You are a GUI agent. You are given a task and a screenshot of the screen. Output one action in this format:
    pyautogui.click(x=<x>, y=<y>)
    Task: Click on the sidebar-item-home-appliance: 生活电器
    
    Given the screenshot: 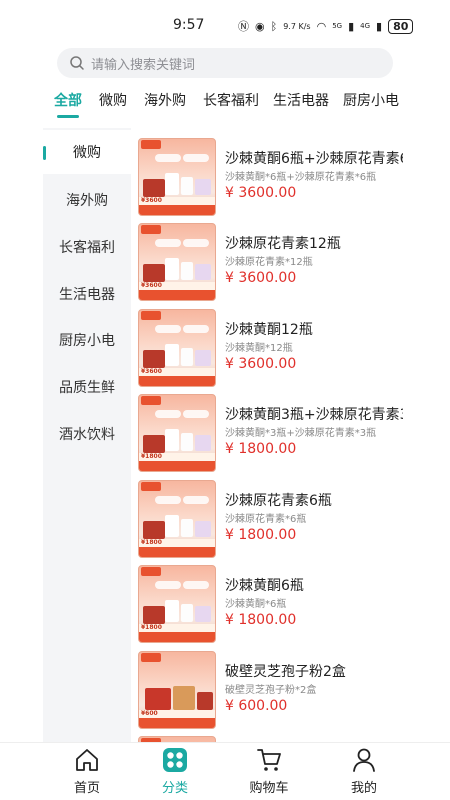 What is the action you would take?
    pyautogui.click(x=87, y=294)
    